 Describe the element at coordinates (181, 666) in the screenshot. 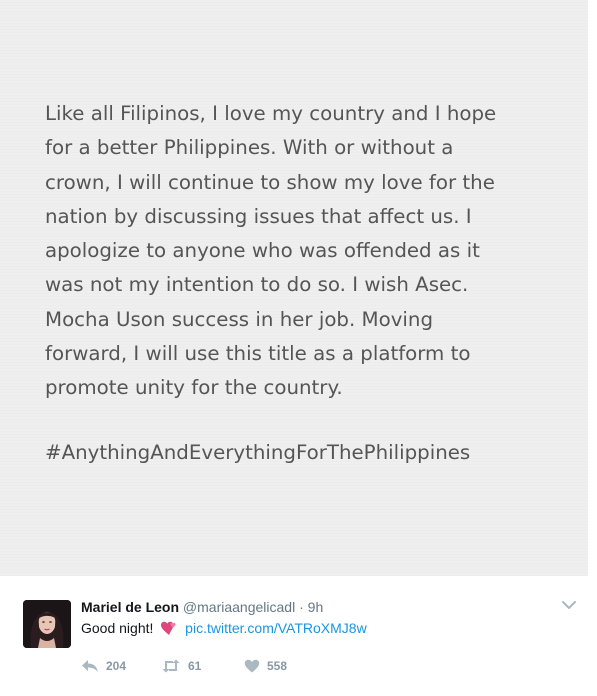

I see `retweet-button: 61` at that location.